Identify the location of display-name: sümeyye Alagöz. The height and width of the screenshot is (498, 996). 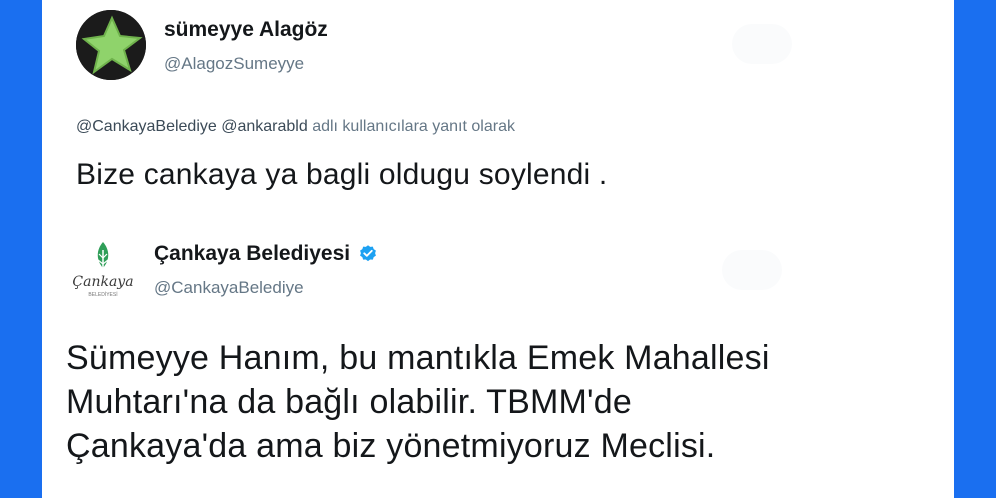
(246, 30).